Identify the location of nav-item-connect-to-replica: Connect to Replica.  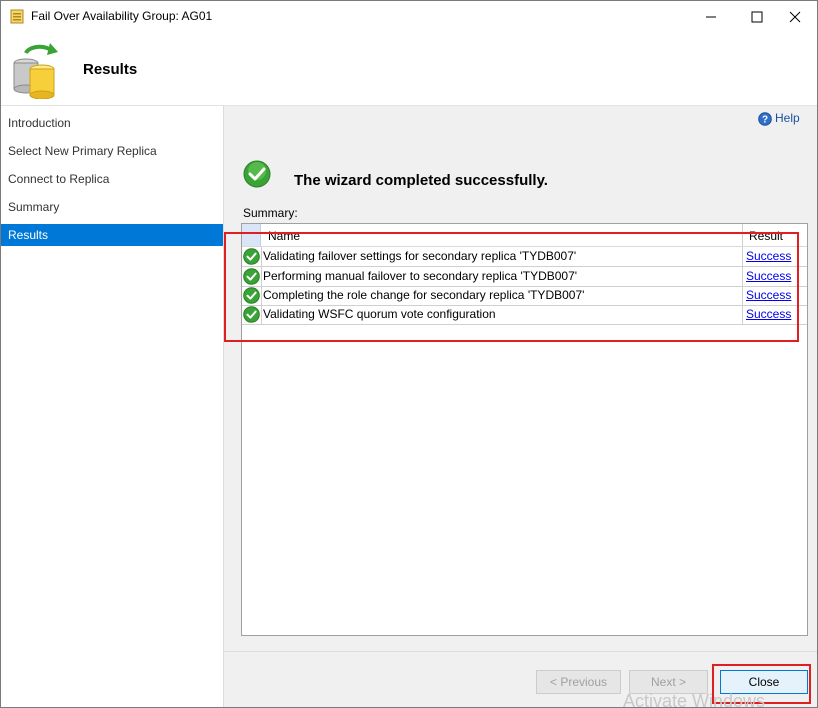
(112, 179).